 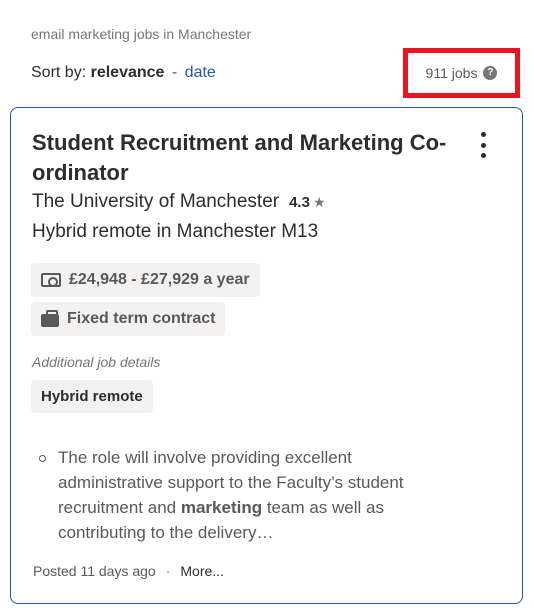 What do you see at coordinates (42, 458) in the screenshot?
I see `bullet-icon` at bounding box center [42, 458].